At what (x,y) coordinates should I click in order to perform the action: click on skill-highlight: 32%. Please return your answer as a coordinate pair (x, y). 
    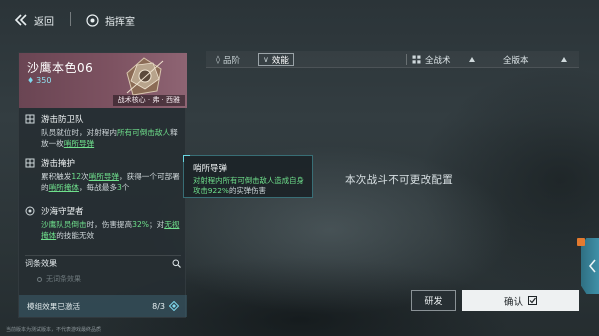
    Looking at the image, I should click on (141, 224).